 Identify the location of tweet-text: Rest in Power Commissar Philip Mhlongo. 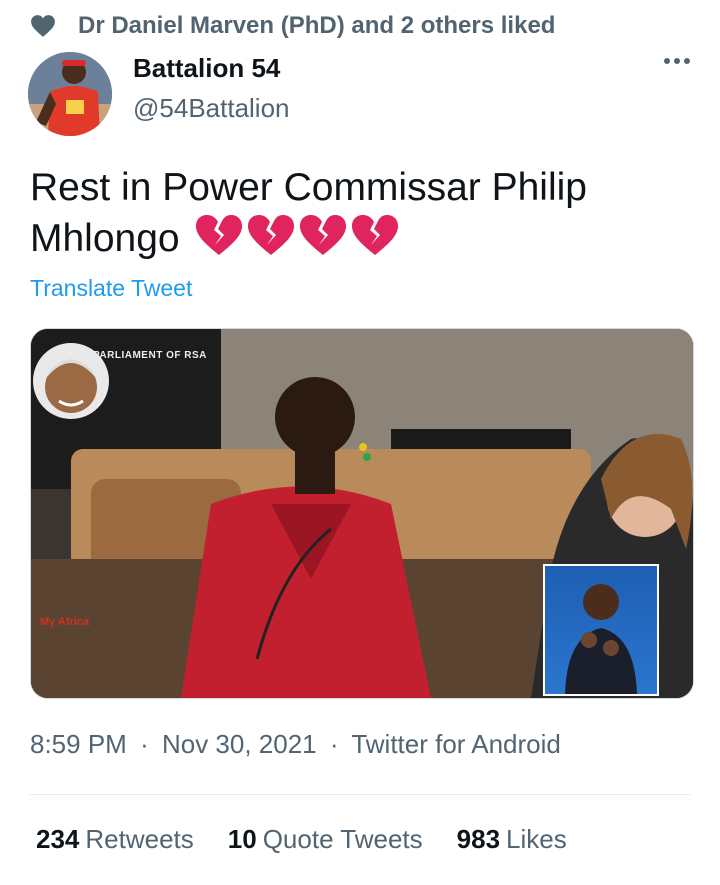
(360, 213).